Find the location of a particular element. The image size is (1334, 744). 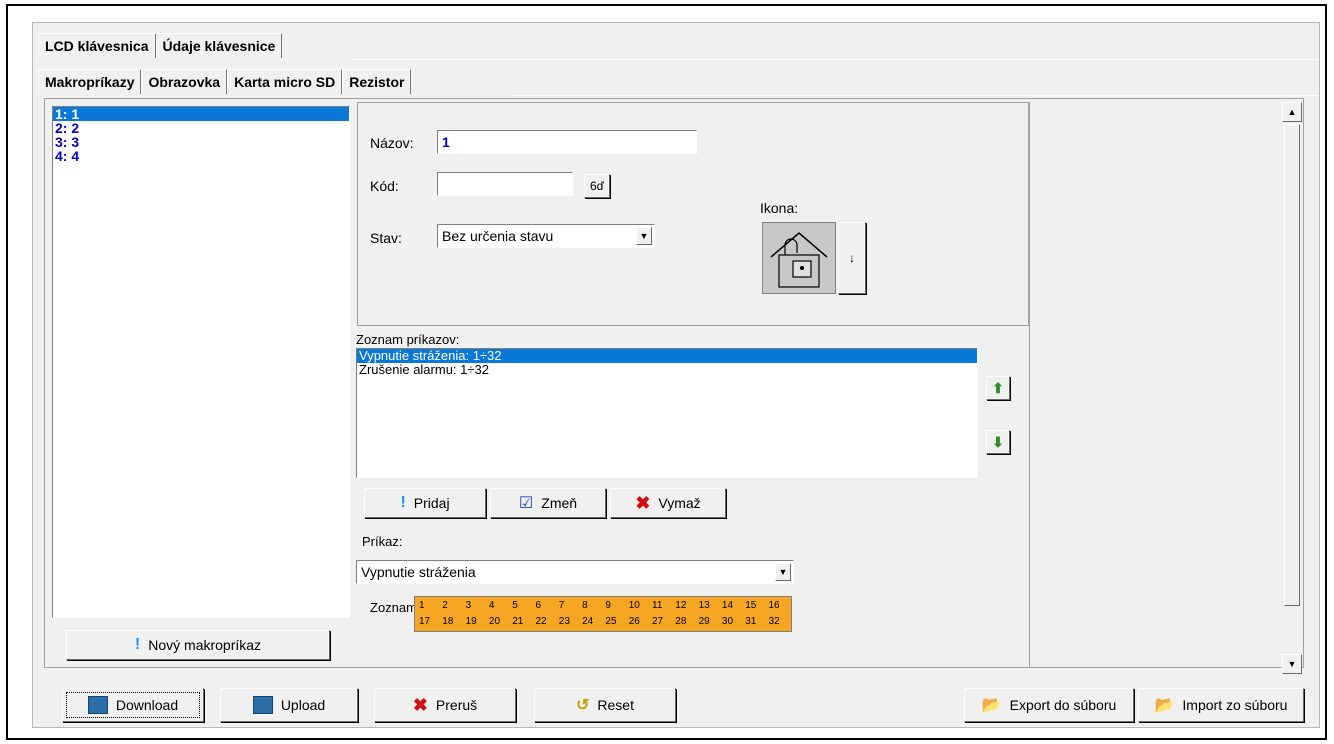

partition-cell: 19 is located at coordinates (471, 621).